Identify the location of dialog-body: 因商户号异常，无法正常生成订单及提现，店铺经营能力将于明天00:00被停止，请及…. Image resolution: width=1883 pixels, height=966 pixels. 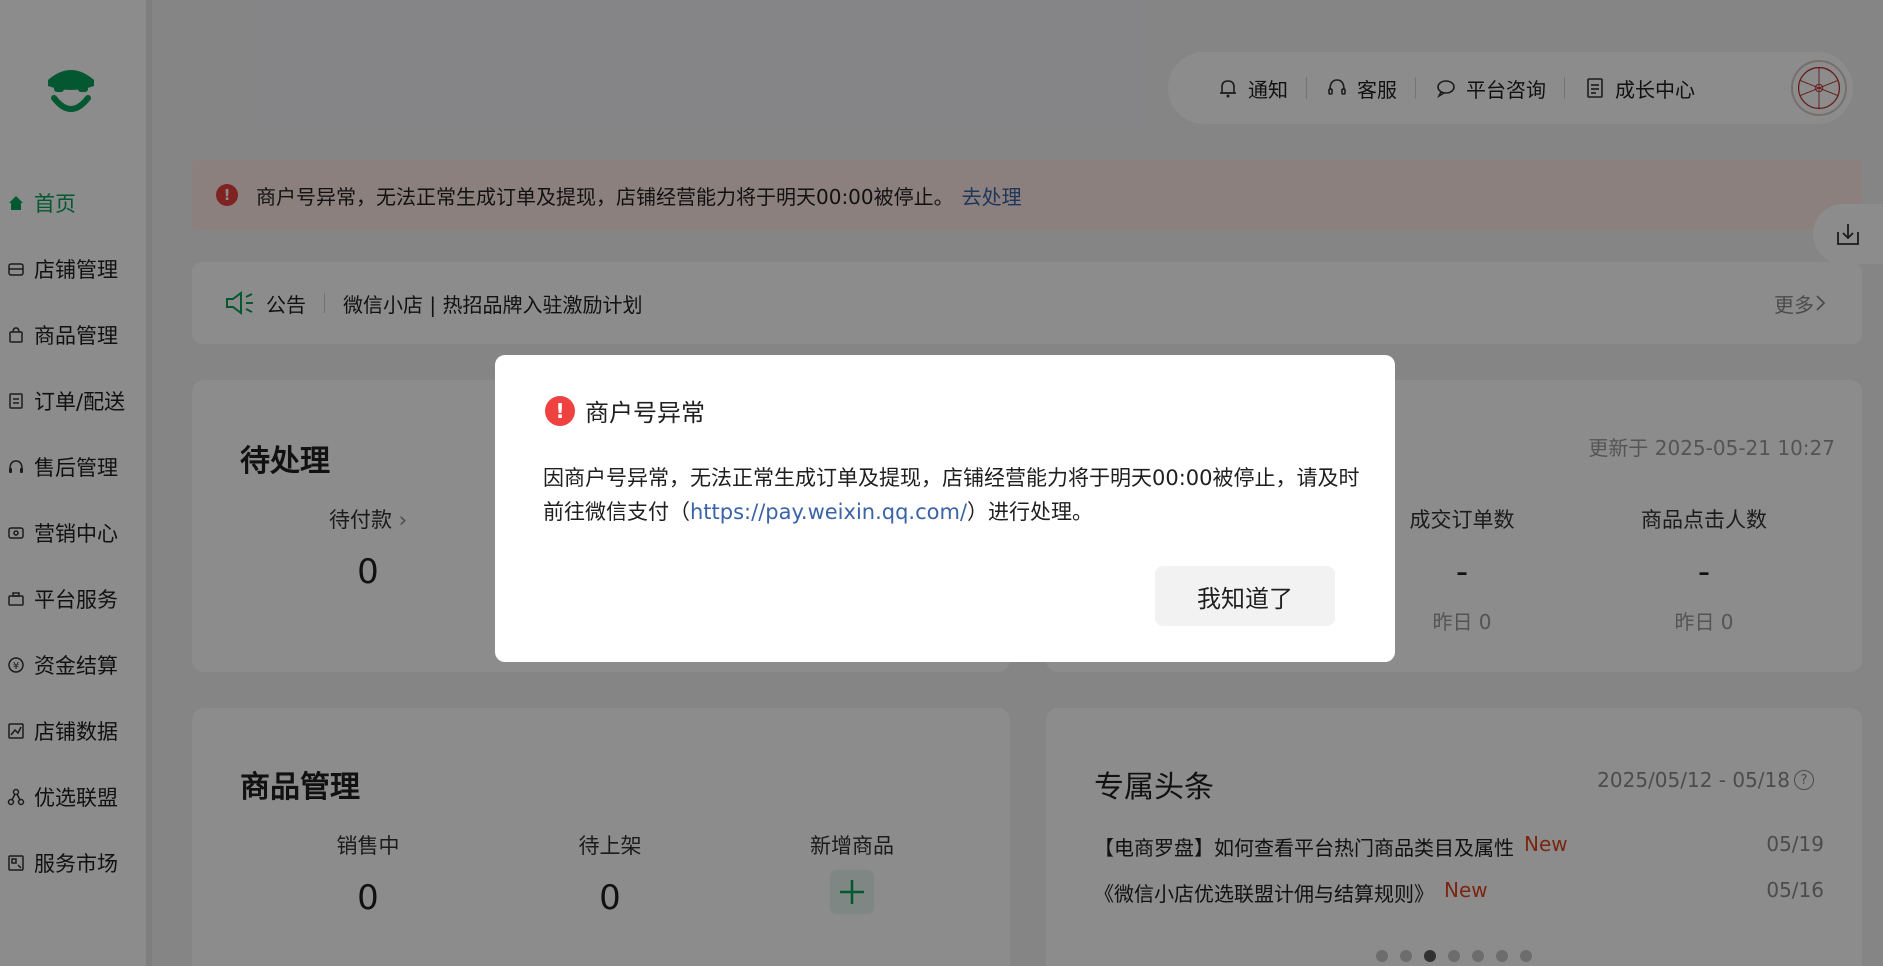
(953, 495).